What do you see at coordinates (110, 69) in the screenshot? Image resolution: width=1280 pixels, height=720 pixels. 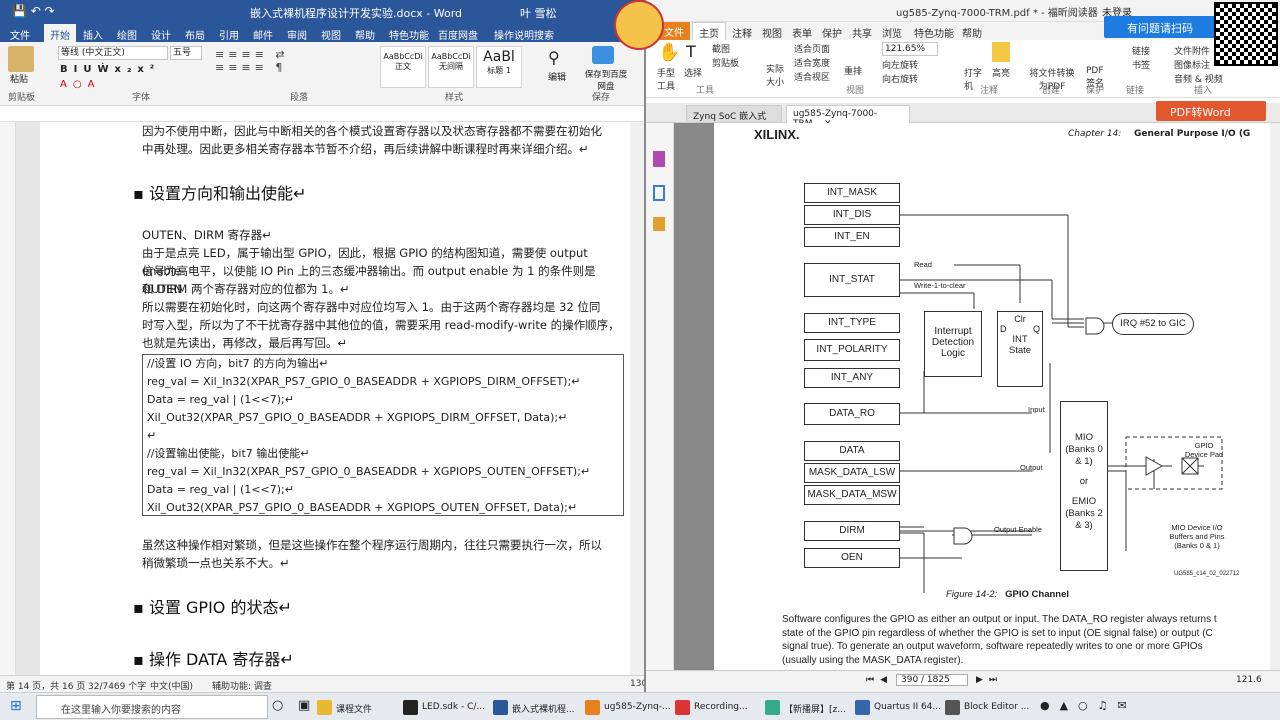 I see `font-format-buttons: BIUẀx₂x²` at bounding box center [110, 69].